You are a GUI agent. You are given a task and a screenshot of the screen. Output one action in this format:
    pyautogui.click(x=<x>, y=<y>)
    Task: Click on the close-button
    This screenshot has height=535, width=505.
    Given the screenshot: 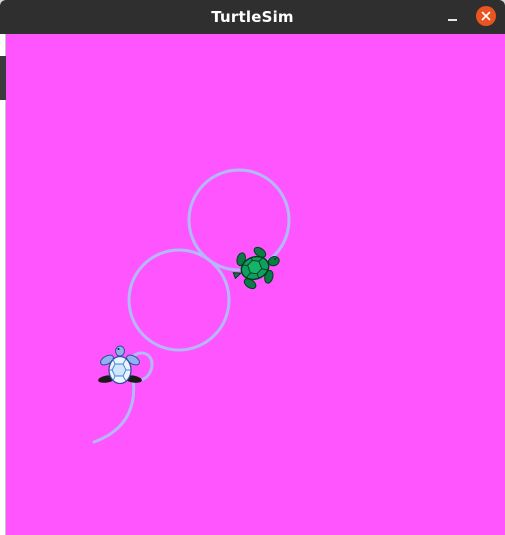 What is the action you would take?
    pyautogui.click(x=486, y=16)
    